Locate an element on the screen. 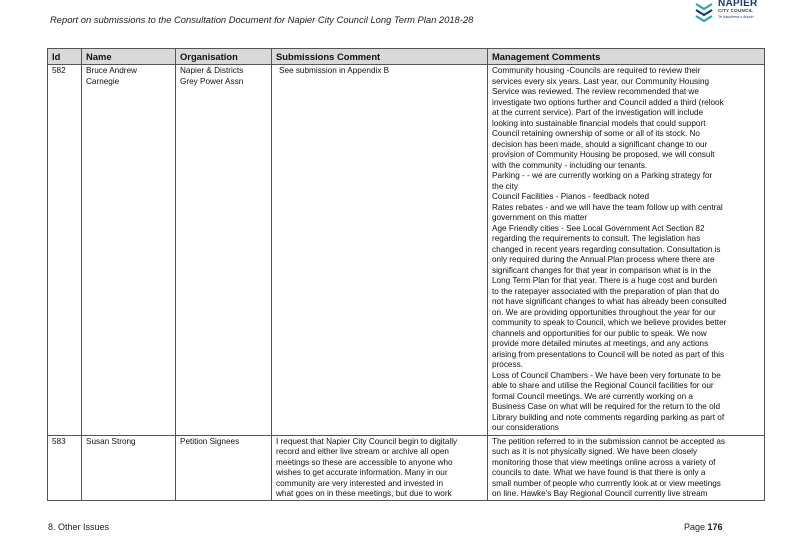 The width and height of the screenshot is (809, 558). org-line: Grey Power Assn is located at coordinates (212, 81).